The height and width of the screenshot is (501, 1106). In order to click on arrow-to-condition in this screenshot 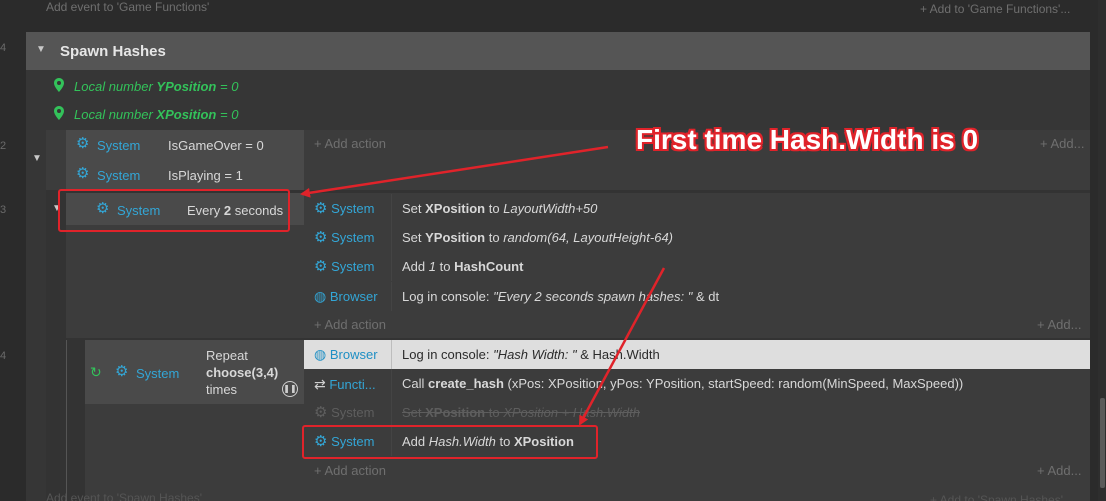, I will do `click(454, 171)`.